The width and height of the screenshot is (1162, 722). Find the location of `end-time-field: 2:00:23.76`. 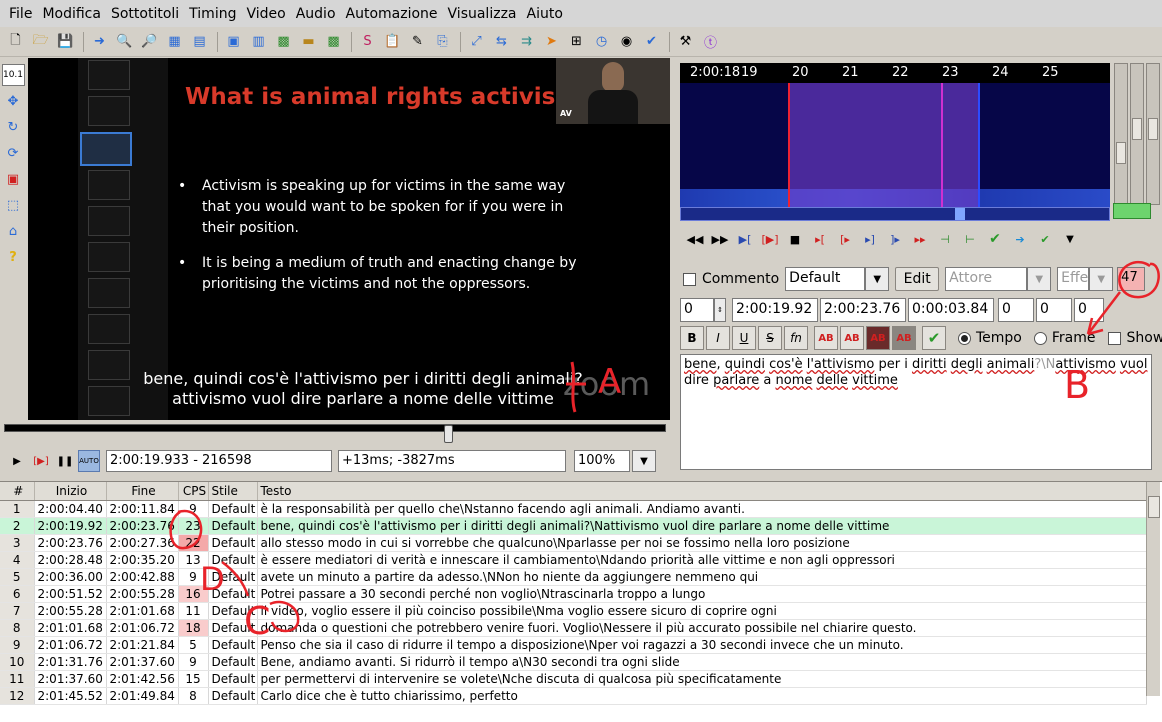

end-time-field: 2:00:23.76 is located at coordinates (863, 310).